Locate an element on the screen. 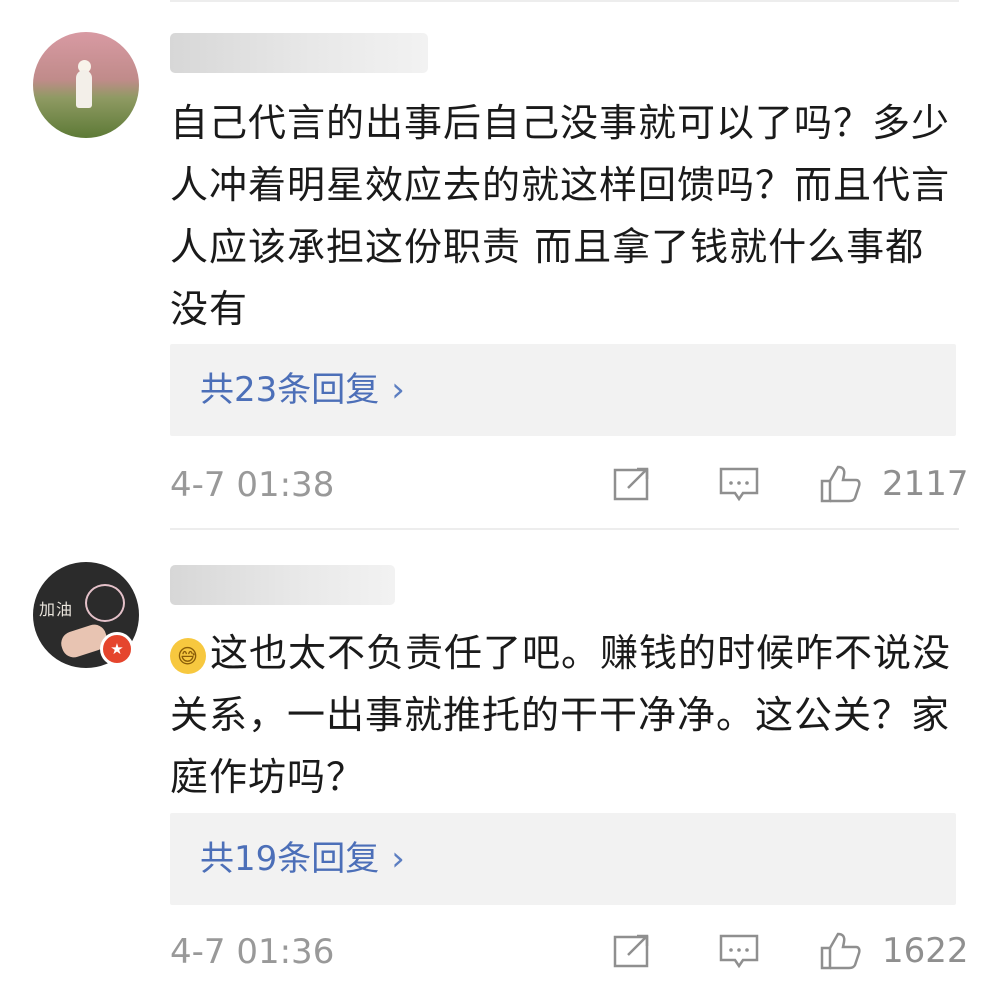  replies-count: 共19条回复 is located at coordinates (290, 859).